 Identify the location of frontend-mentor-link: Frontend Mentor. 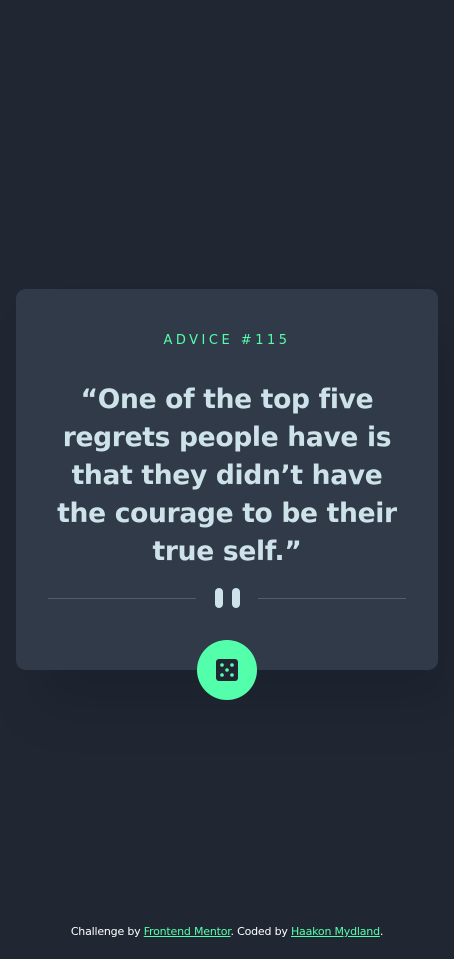
(187, 931).